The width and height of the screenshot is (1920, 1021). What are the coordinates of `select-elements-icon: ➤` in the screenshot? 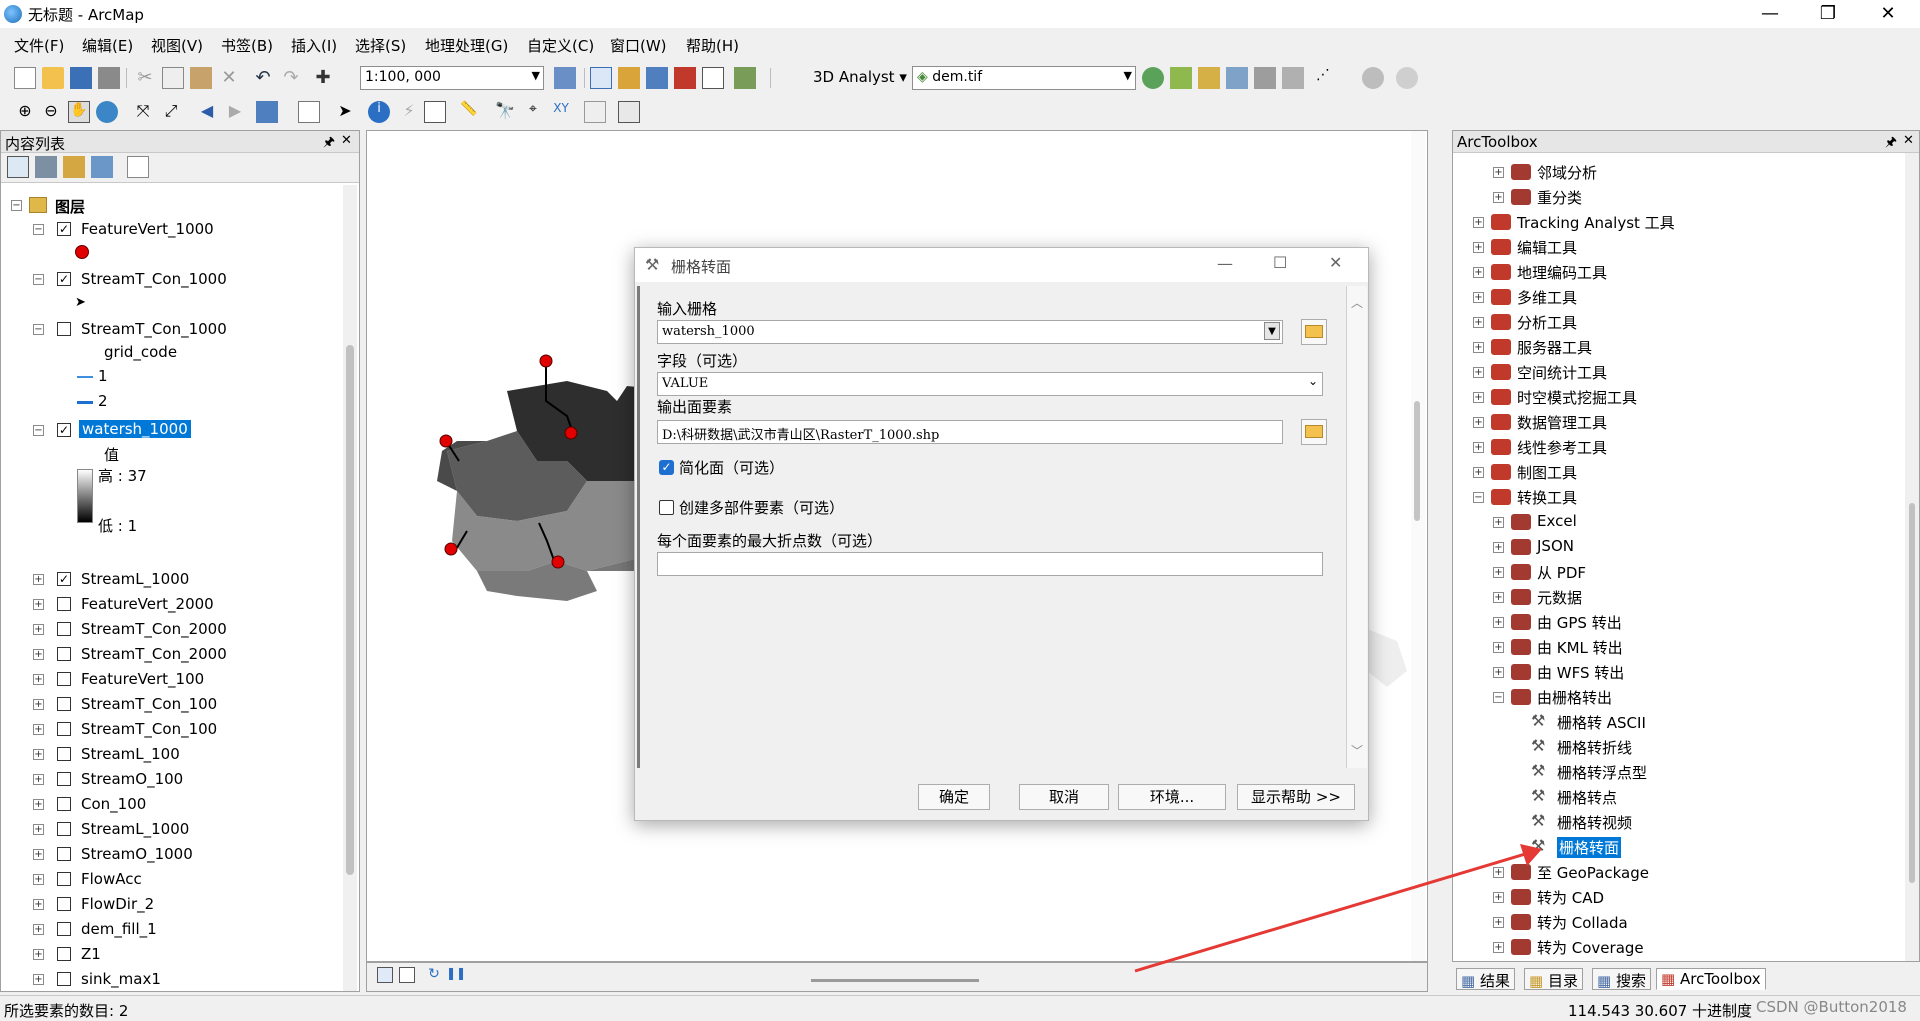 It's located at (345, 112).